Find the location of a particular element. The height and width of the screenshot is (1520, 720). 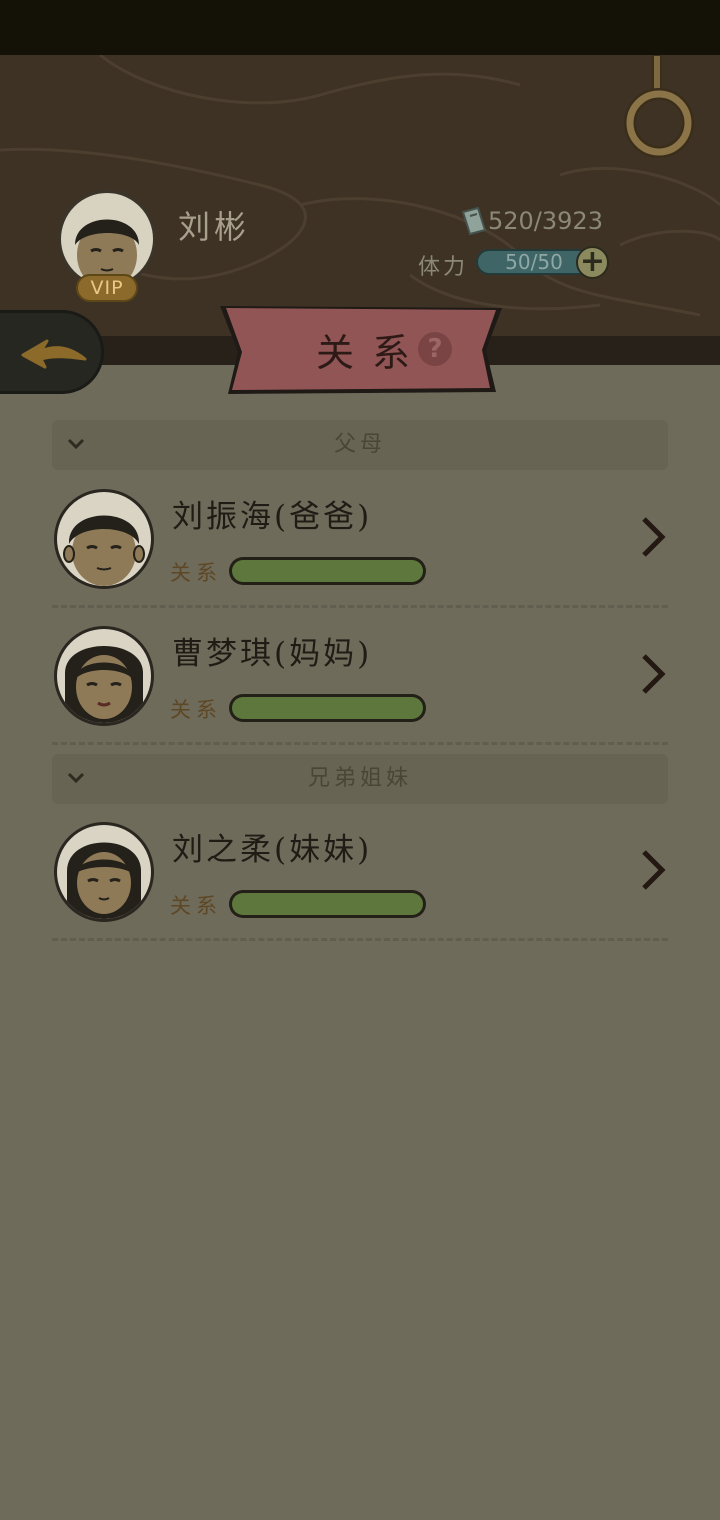

section-title: 父母 is located at coordinates (359, 444).